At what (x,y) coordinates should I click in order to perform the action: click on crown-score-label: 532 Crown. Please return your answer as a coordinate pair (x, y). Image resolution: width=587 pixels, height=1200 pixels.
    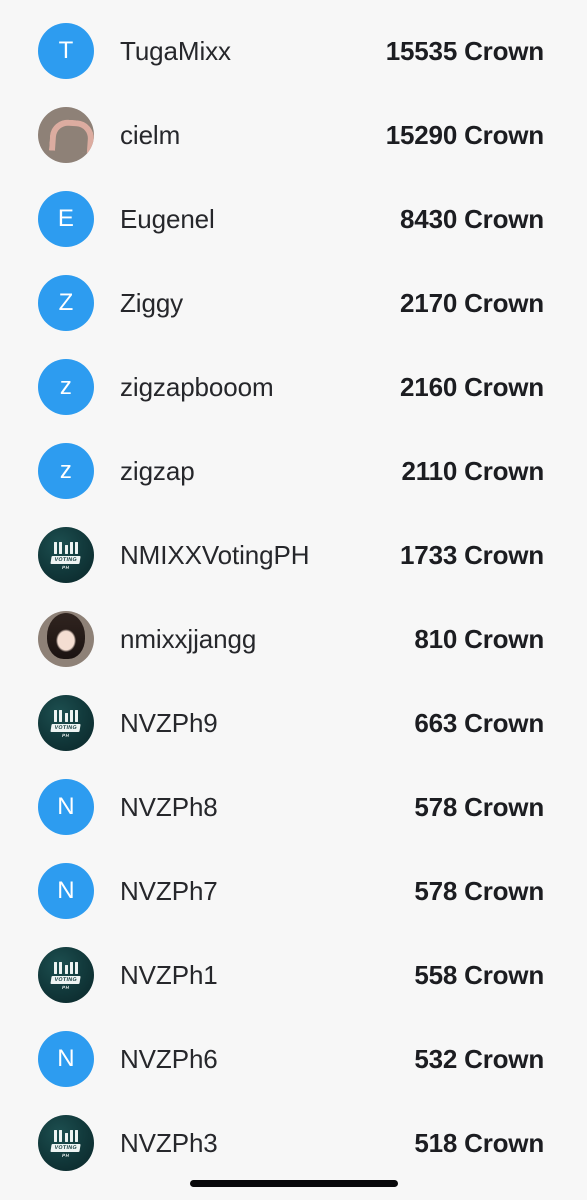
    Looking at the image, I should click on (479, 1058).